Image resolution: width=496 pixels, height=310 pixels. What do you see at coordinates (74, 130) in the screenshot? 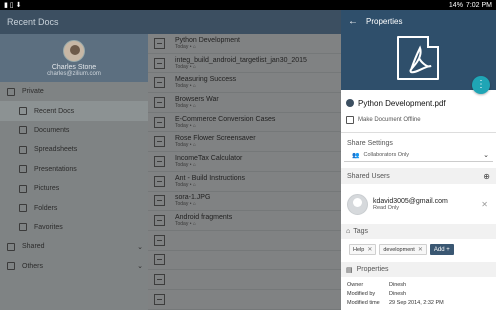
I see `sidebar-item-documents: Documents` at bounding box center [74, 130].